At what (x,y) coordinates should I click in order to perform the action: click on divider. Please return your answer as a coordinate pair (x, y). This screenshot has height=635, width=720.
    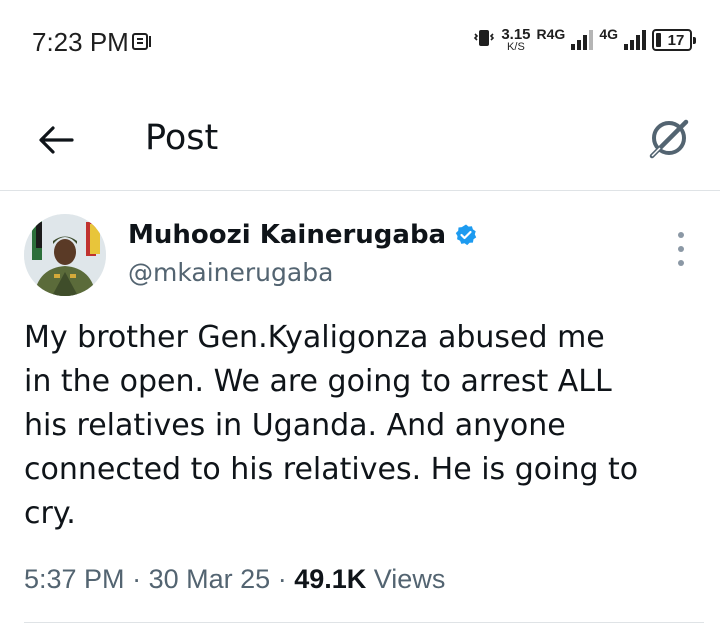
    Looking at the image, I should click on (364, 622).